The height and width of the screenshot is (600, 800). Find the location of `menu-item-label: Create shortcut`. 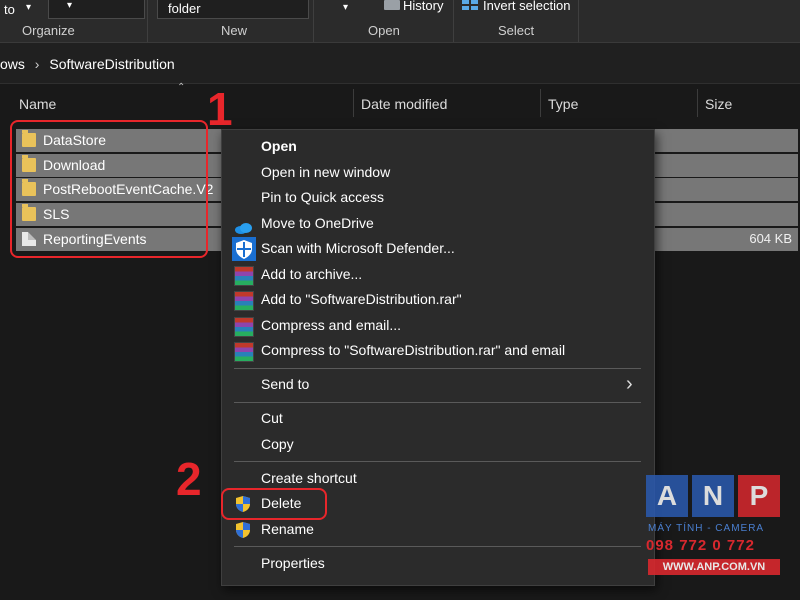

menu-item-label: Create shortcut is located at coordinates (309, 478).